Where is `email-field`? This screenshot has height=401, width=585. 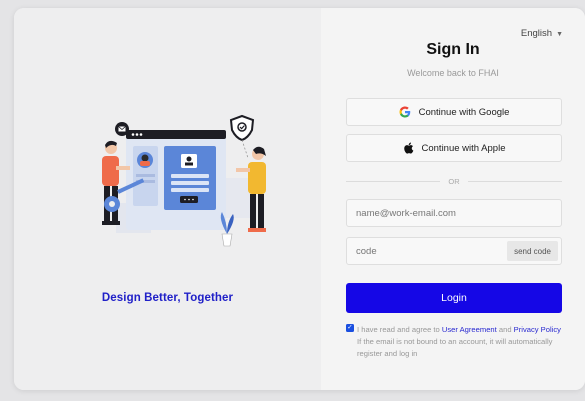
email-field is located at coordinates (454, 213).